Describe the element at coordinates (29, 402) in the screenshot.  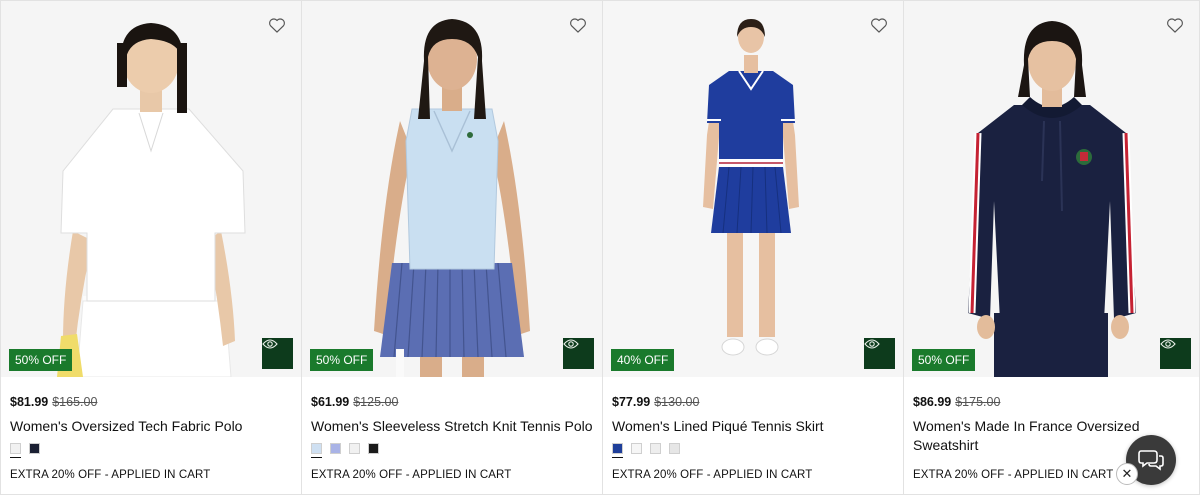
I see `sale-price: $81.99` at that location.